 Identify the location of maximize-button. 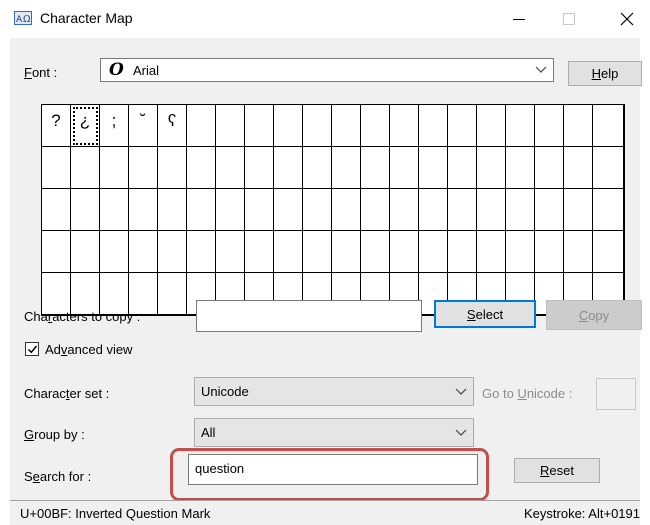
(569, 19).